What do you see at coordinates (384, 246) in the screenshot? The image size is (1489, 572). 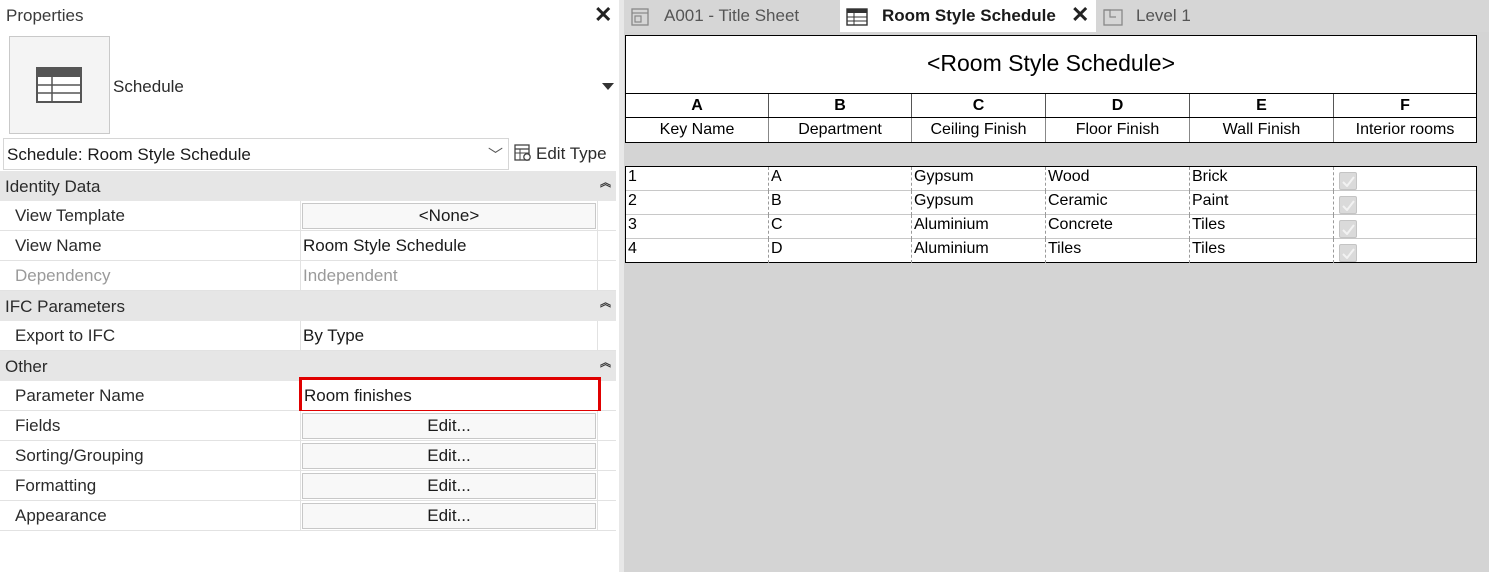 I see `view-name-field: Room Style Schedule` at bounding box center [384, 246].